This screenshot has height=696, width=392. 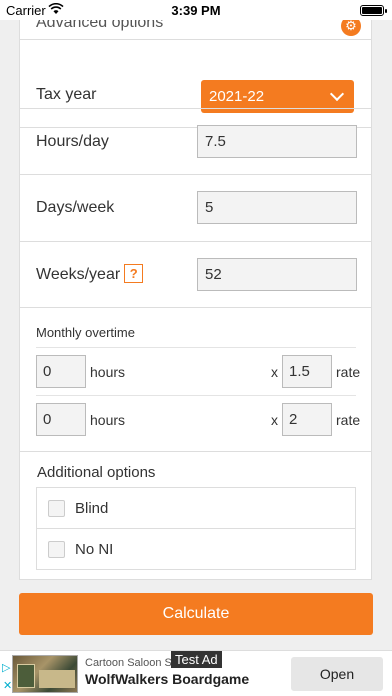 I want to click on ad-open-button: Open, so click(x=337, y=674).